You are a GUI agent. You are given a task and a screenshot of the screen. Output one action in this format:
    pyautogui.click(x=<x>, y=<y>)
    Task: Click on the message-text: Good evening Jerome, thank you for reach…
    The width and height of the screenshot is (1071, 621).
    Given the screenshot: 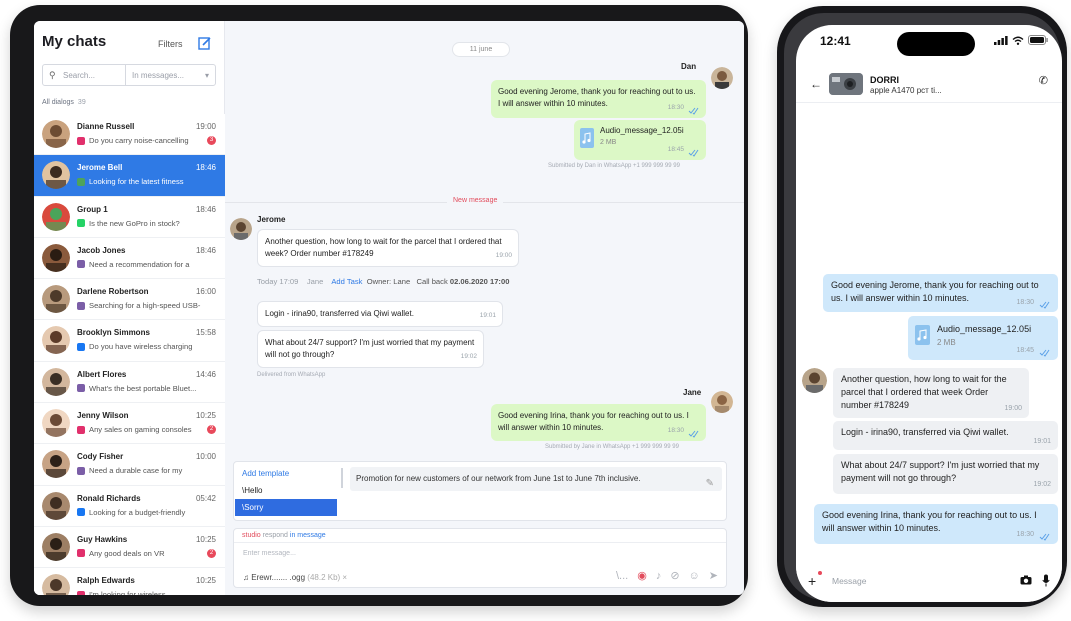 What is the action you would take?
    pyautogui.click(x=597, y=97)
    